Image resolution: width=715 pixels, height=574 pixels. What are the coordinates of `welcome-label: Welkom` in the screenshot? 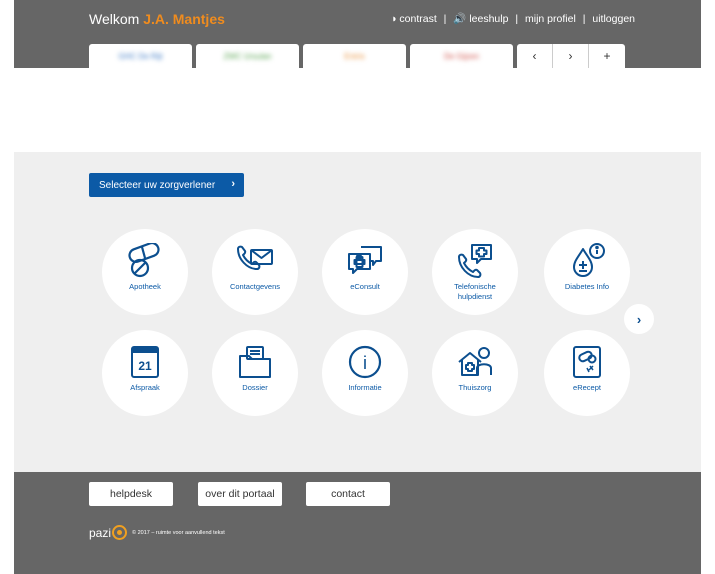 It's located at (114, 19).